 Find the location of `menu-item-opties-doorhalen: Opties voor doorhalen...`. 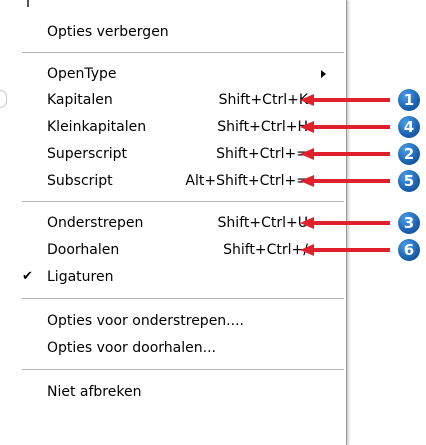

menu-item-opties-doorhalen: Opties voor doorhalen... is located at coordinates (180, 348).